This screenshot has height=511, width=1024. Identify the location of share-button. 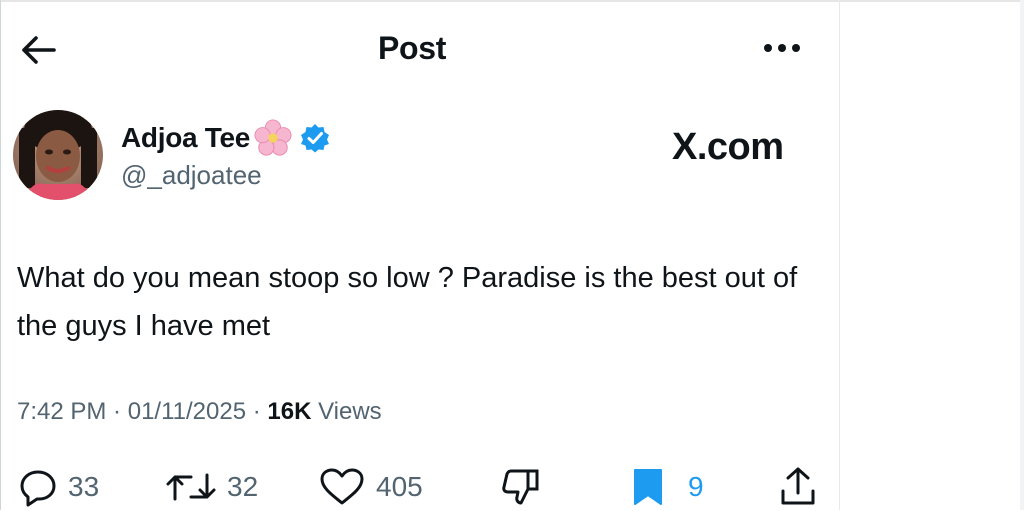
(798, 487).